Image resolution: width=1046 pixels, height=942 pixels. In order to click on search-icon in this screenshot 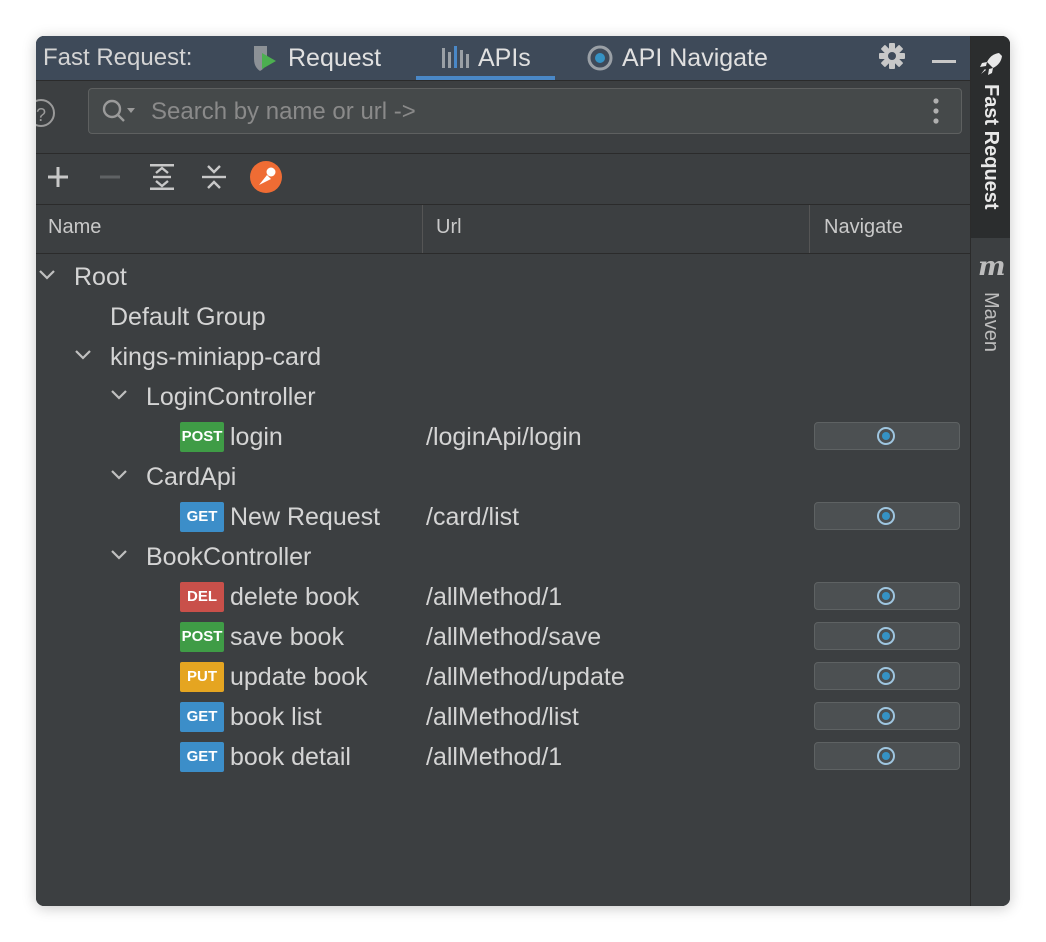, I will do `click(119, 113)`.